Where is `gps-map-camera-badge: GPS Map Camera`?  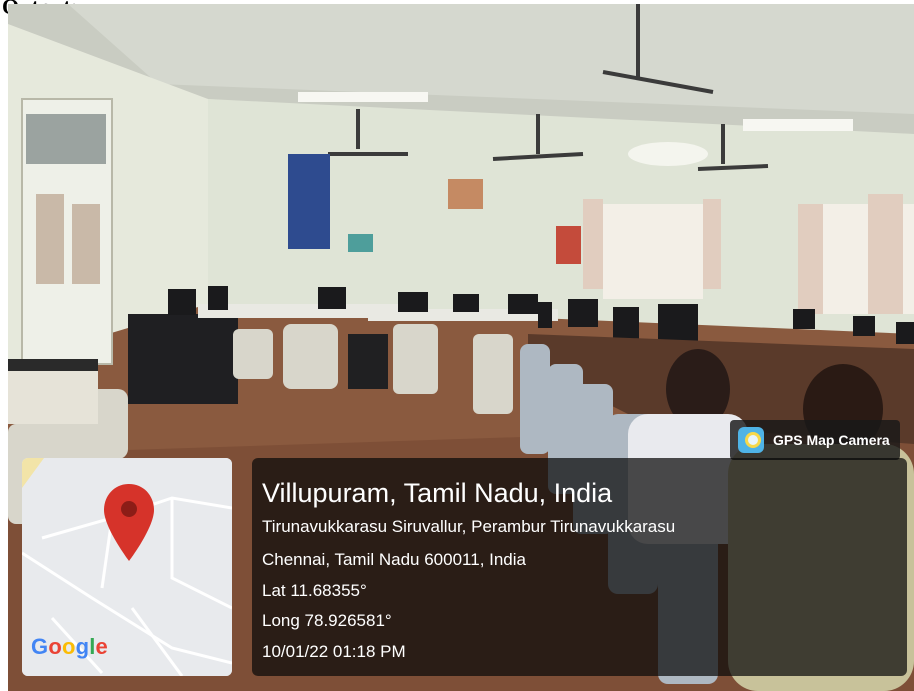
gps-map-camera-badge: GPS Map Camera is located at coordinates (815, 440).